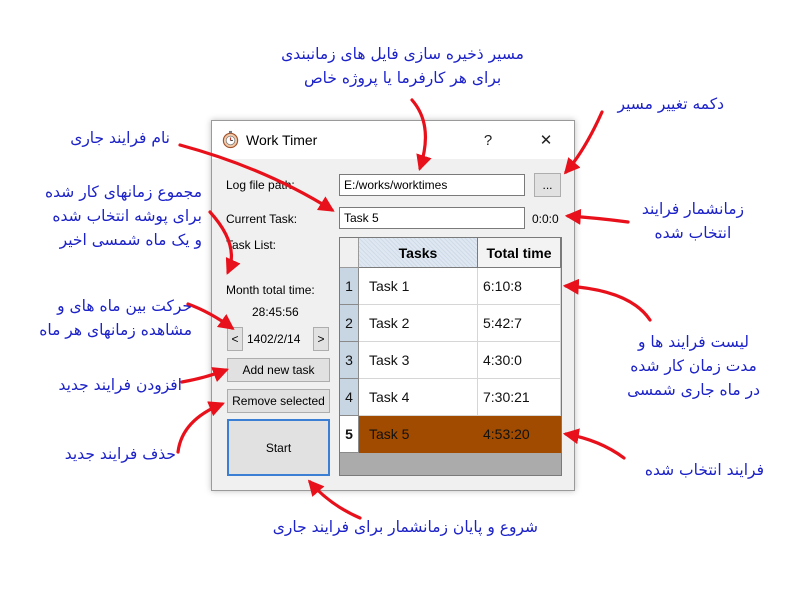  I want to click on table-row: 4 Task 4 7:30:21, so click(450, 397).